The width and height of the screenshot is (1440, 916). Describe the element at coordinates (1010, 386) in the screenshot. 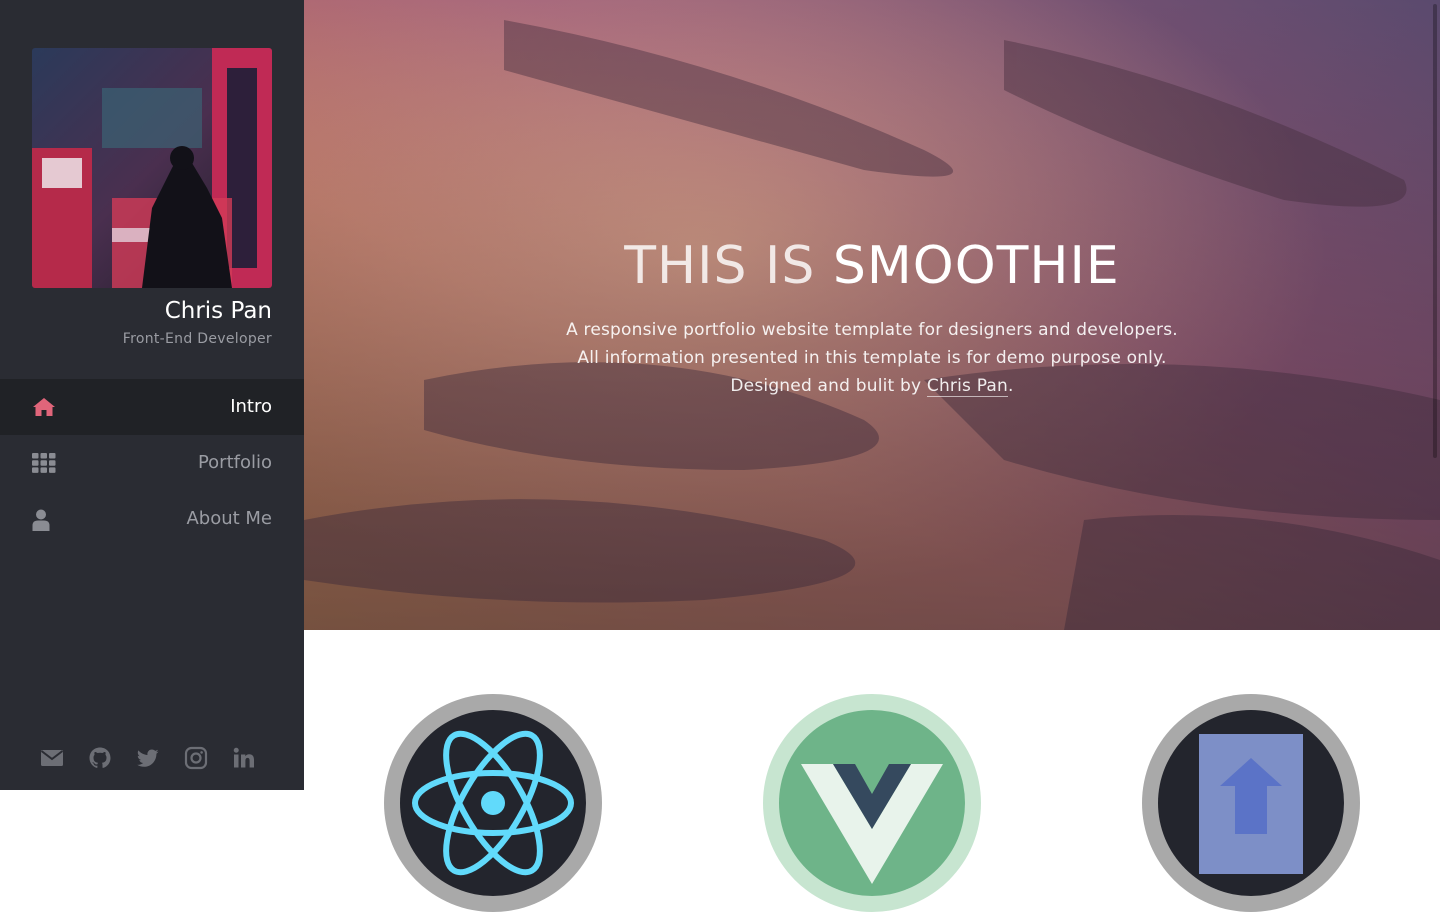

I see `hero-line-suffix: .` at that location.